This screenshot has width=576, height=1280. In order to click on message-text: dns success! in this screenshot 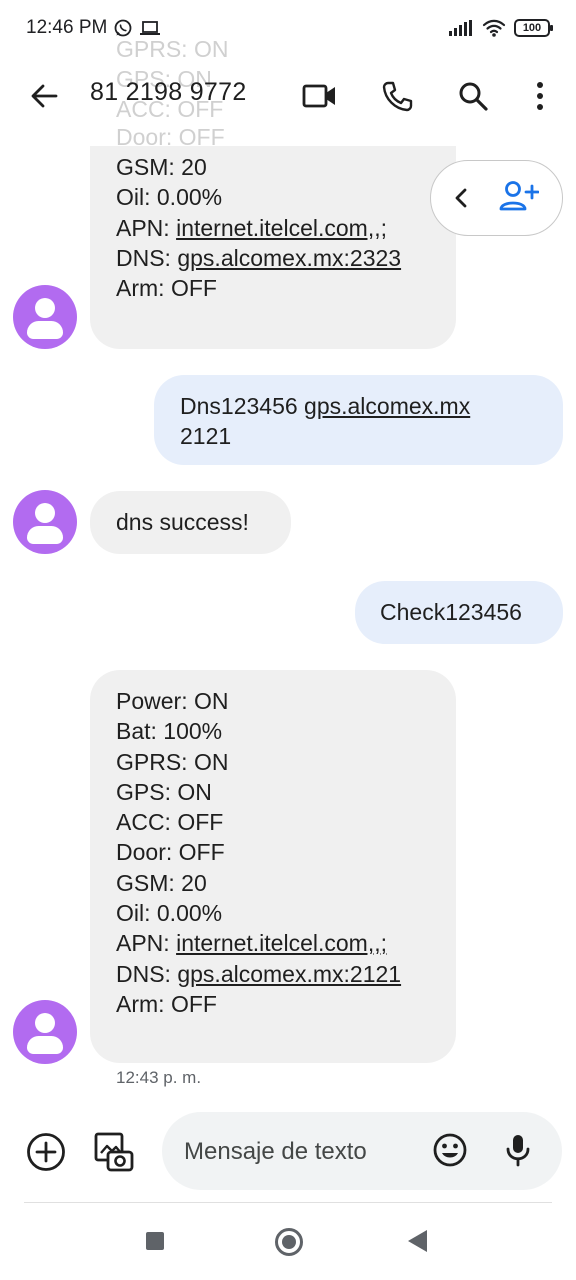, I will do `click(182, 522)`.